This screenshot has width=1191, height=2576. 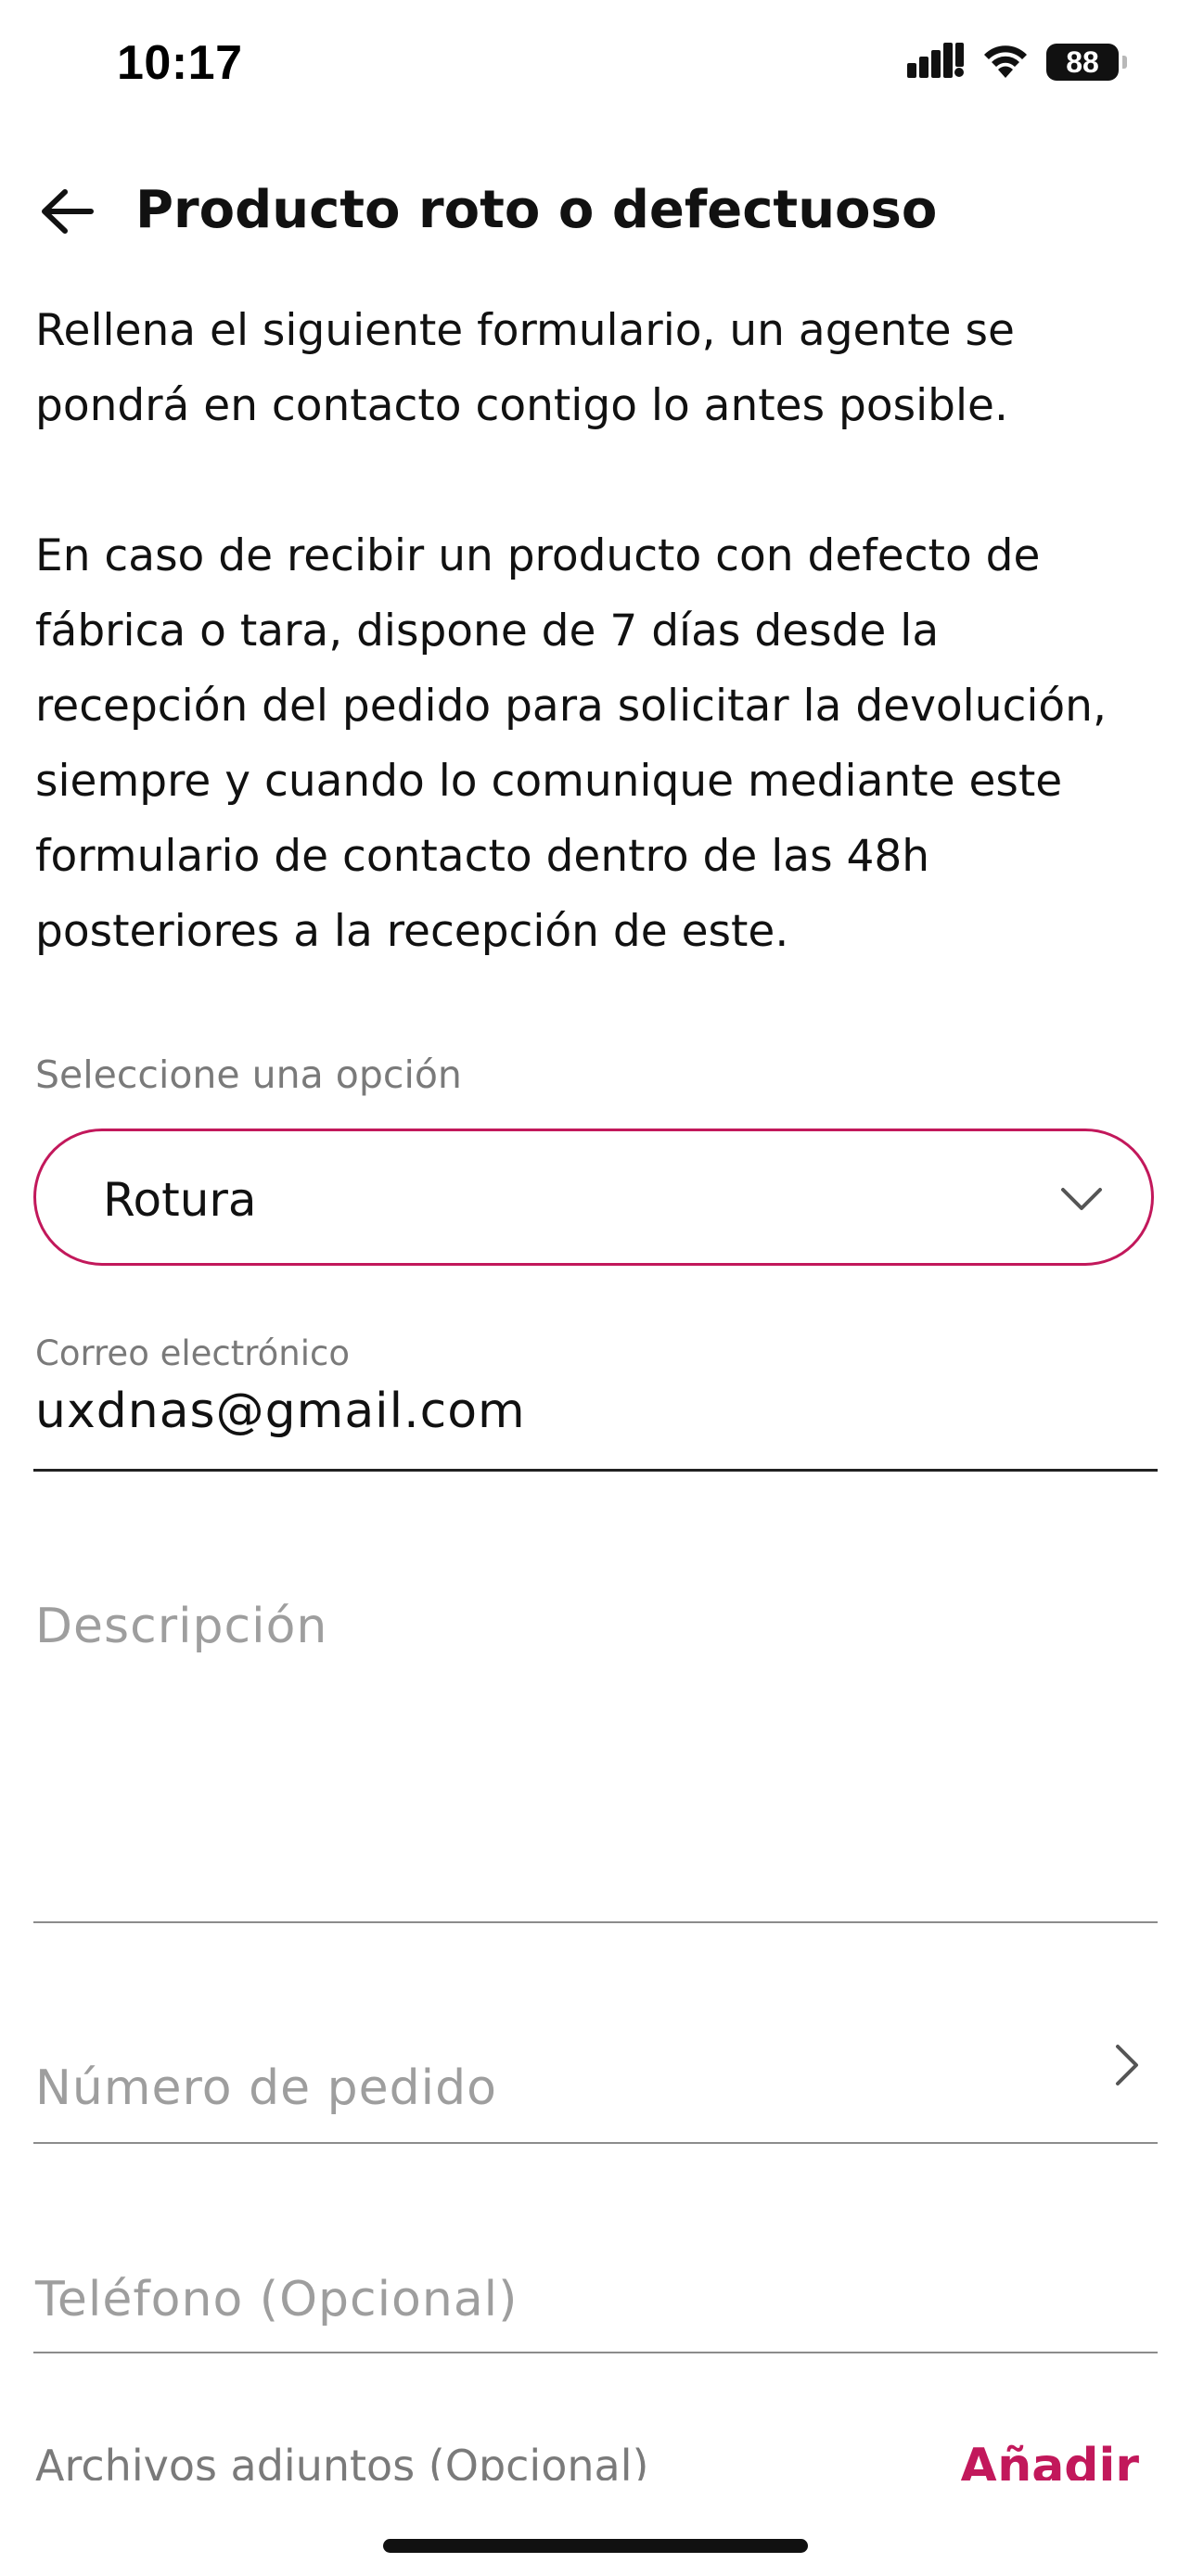 What do you see at coordinates (595, 1426) in the screenshot?
I see `email-field: uxdnas@gmail.com` at bounding box center [595, 1426].